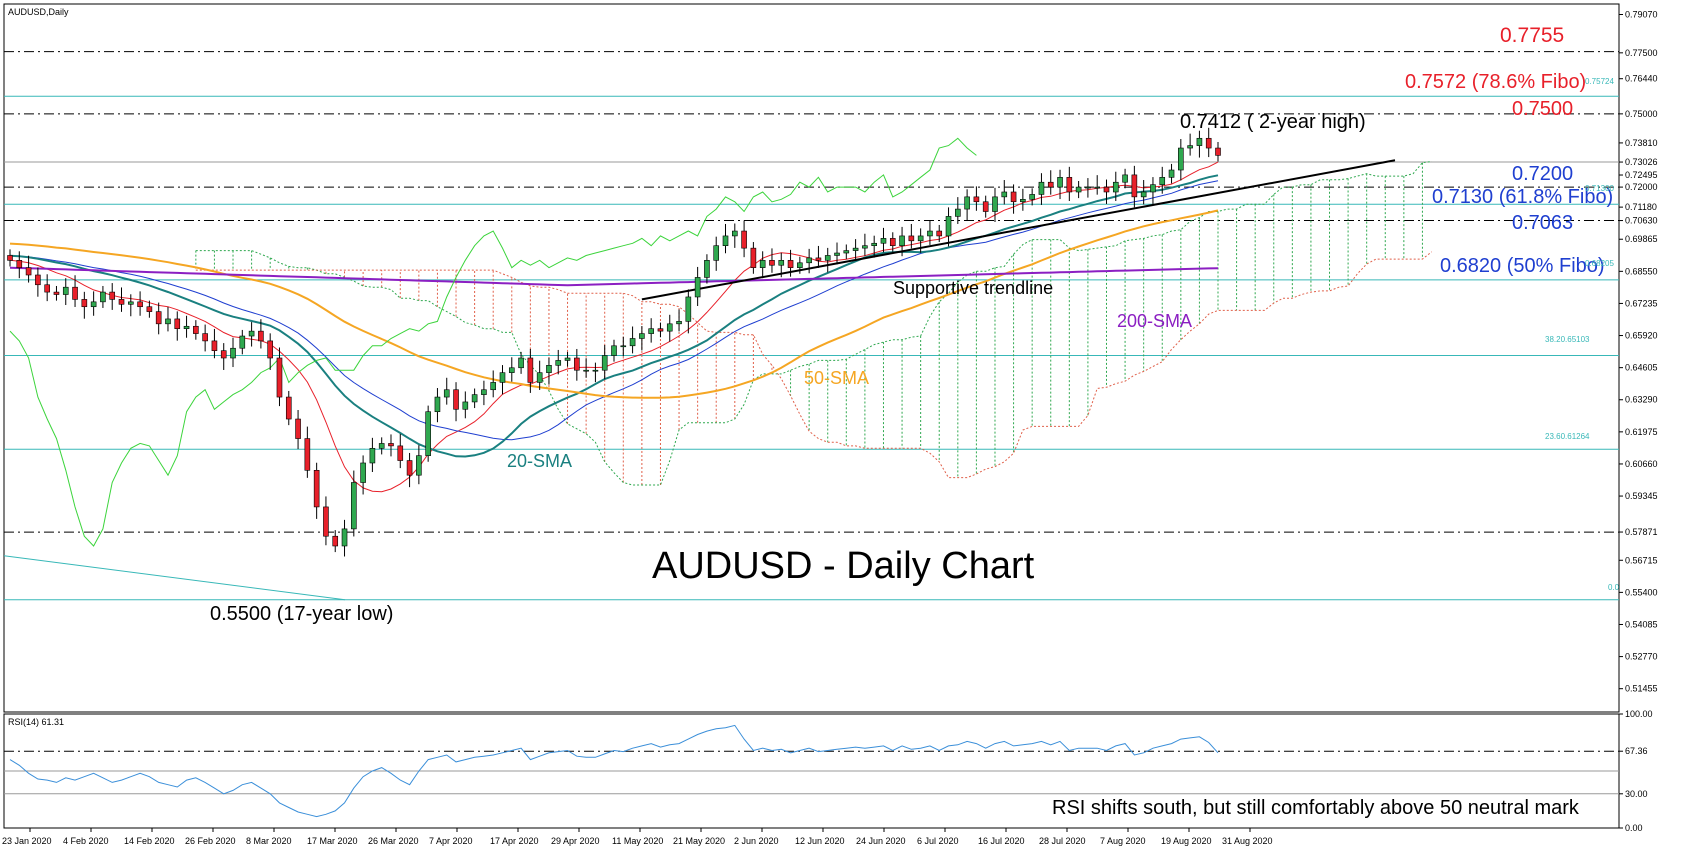  I want to click on x-tick-label: 7 Apr 2020, so click(451, 841).